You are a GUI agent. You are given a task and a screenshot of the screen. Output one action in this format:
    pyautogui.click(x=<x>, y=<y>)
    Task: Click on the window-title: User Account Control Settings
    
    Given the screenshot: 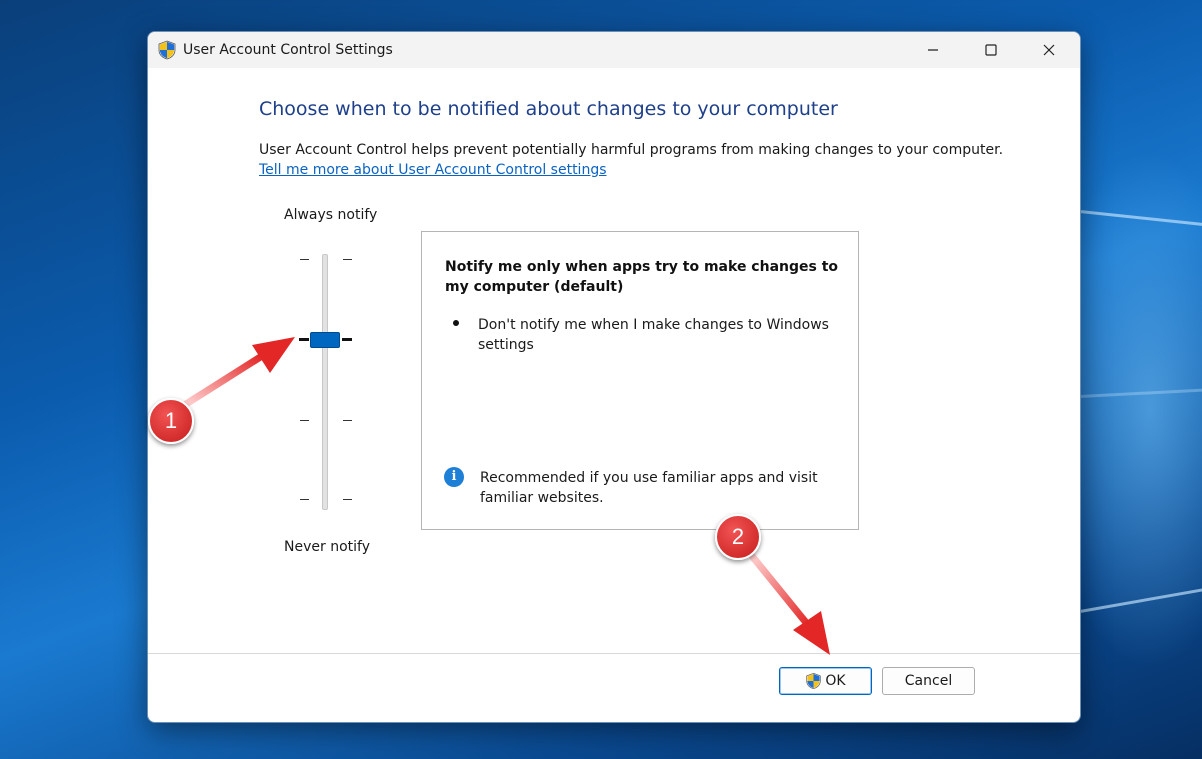 What is the action you would take?
    pyautogui.click(x=288, y=50)
    